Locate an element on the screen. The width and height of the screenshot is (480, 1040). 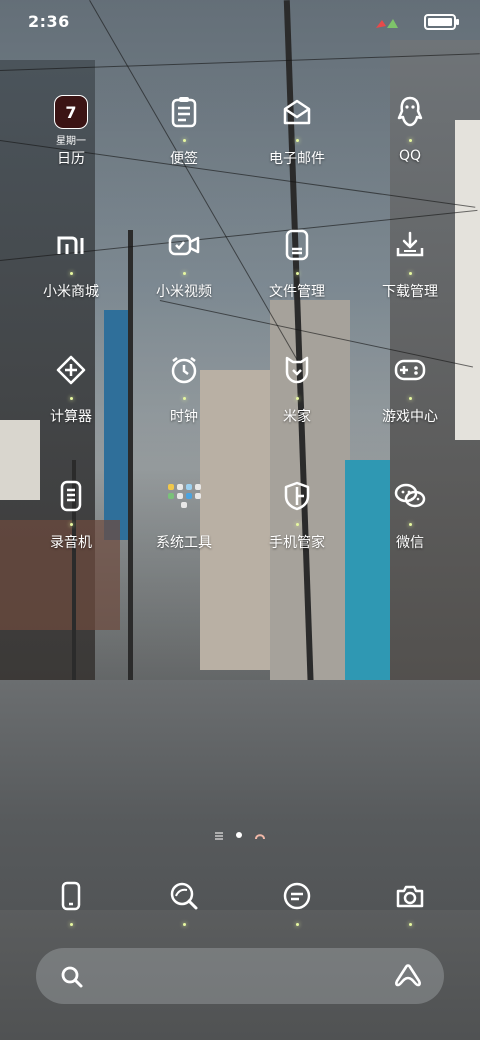
app-label: QQ is located at coordinates (410, 156).